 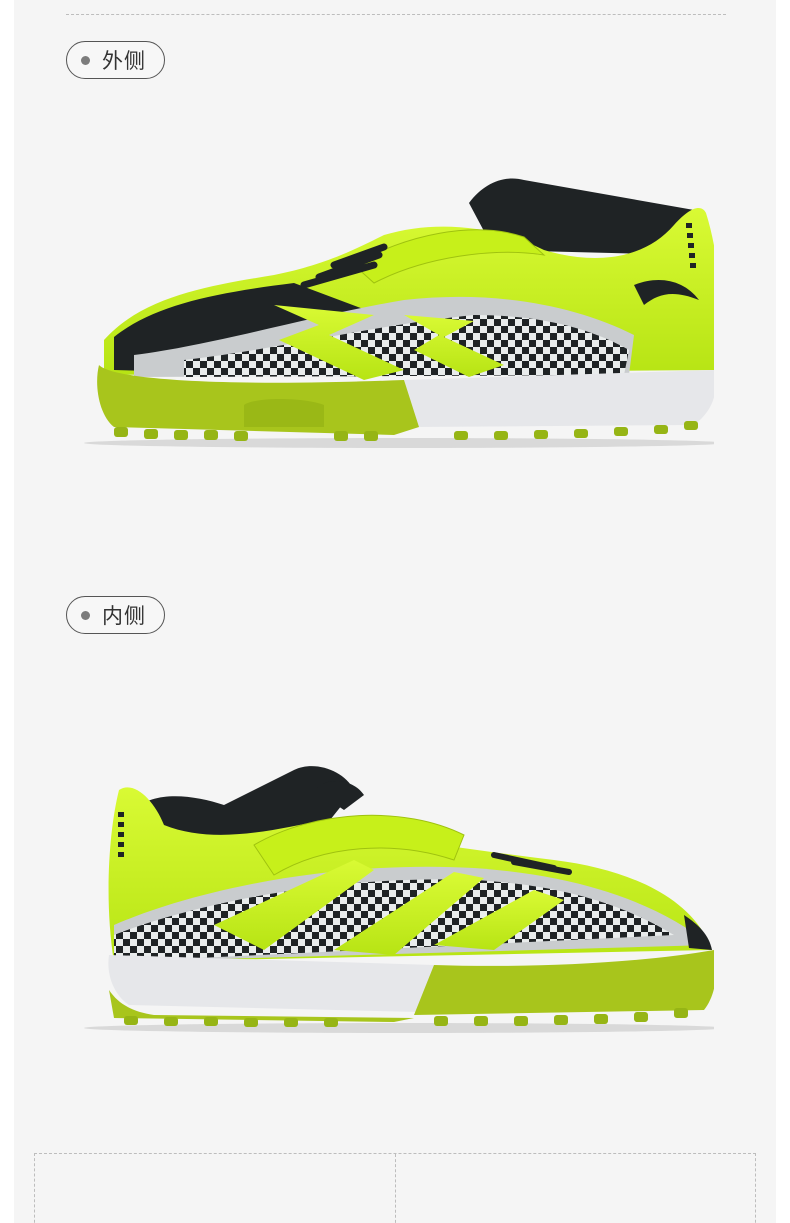 What do you see at coordinates (396, 14) in the screenshot?
I see `top-divider` at bounding box center [396, 14].